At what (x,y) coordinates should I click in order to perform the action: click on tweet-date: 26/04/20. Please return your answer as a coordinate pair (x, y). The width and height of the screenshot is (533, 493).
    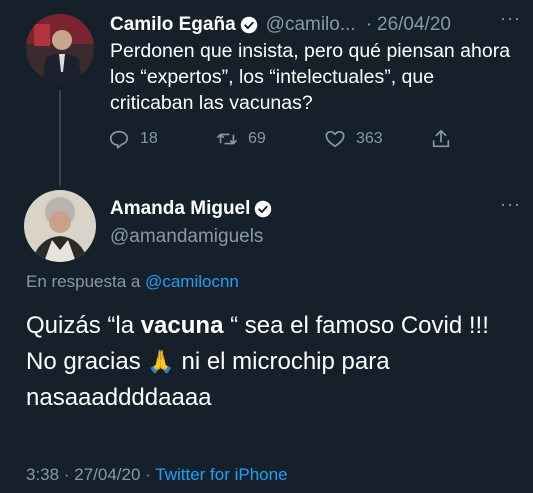
    Looking at the image, I should click on (414, 25).